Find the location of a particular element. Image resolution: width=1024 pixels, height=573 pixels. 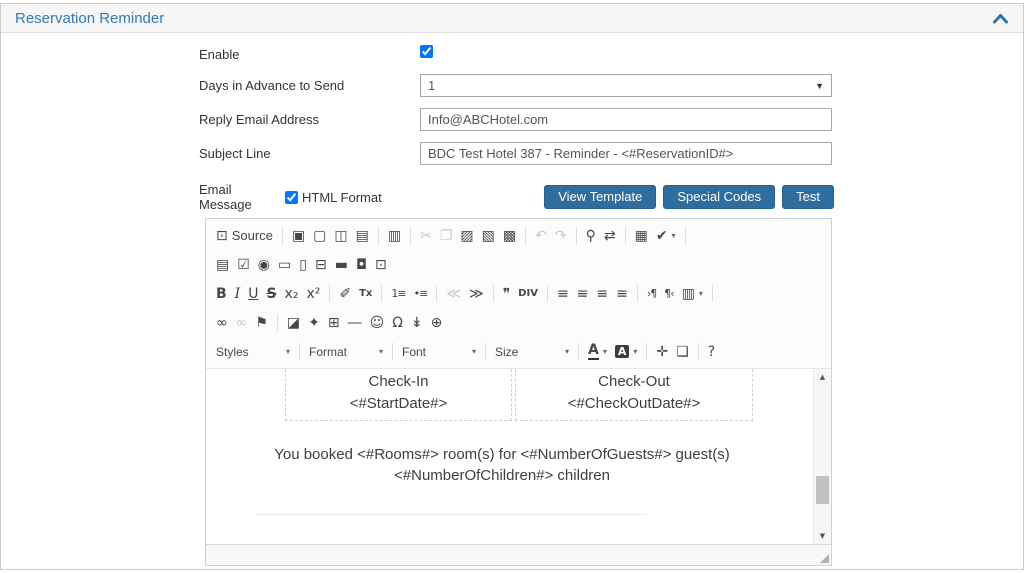

print-button: ▤ is located at coordinates (362, 236).